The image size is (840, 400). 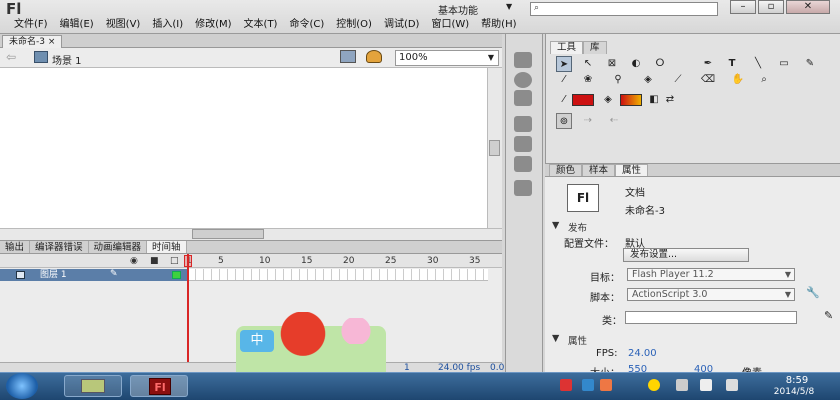 I want to click on components-icon, so click(x=523, y=144).